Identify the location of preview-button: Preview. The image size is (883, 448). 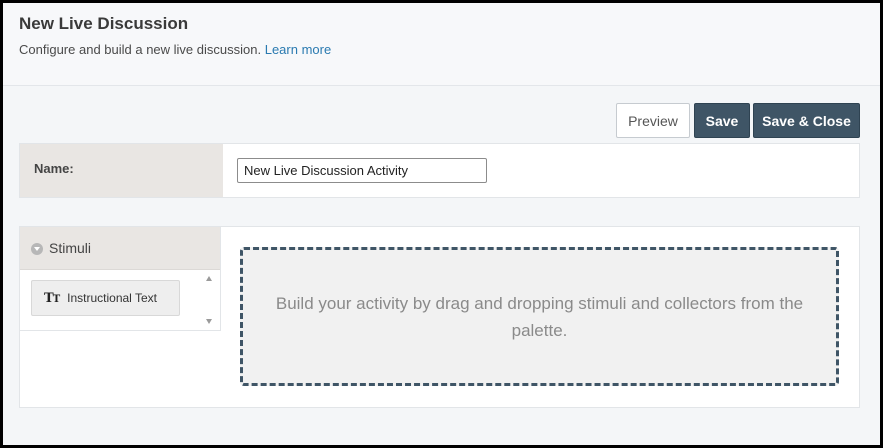
(653, 120).